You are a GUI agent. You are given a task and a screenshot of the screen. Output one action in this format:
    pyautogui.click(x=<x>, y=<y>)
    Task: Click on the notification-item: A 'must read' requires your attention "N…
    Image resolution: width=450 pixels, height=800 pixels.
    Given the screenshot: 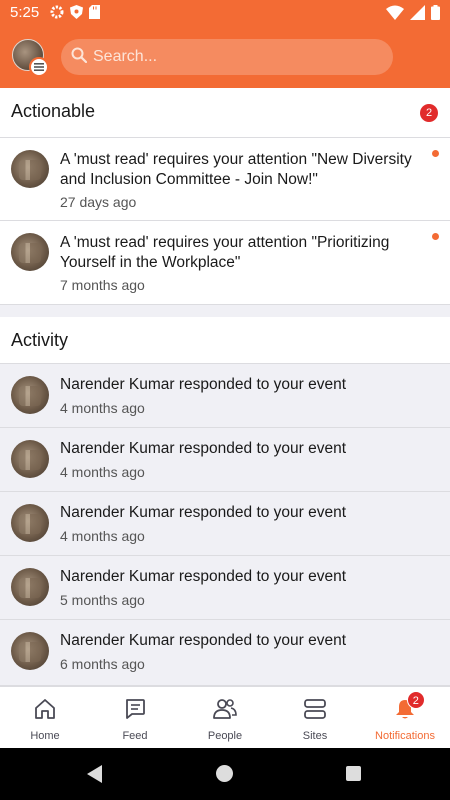 What is the action you would take?
    pyautogui.click(x=225, y=179)
    